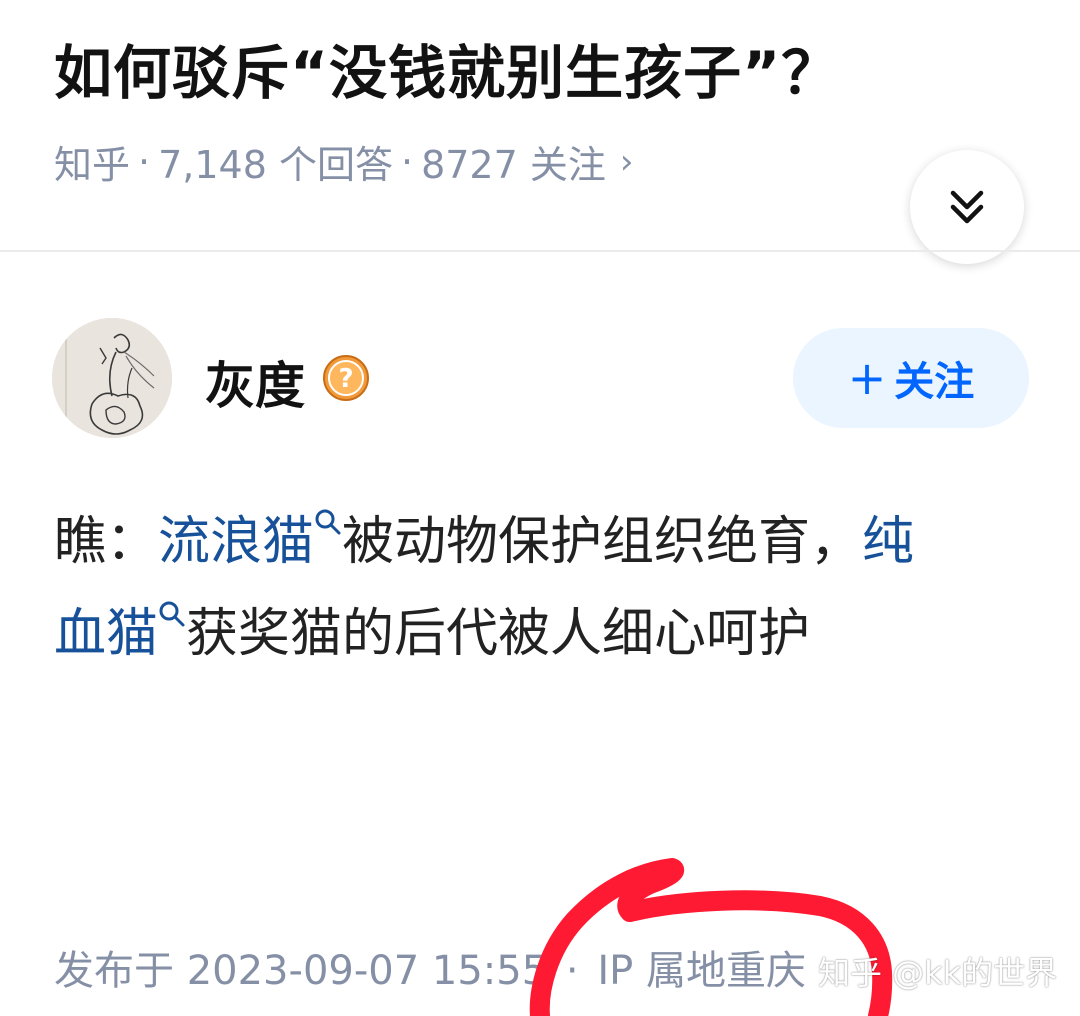 This screenshot has height=1016, width=1080. Describe the element at coordinates (888, 542) in the screenshot. I see `search-link-purebred-cat: 纯` at that location.